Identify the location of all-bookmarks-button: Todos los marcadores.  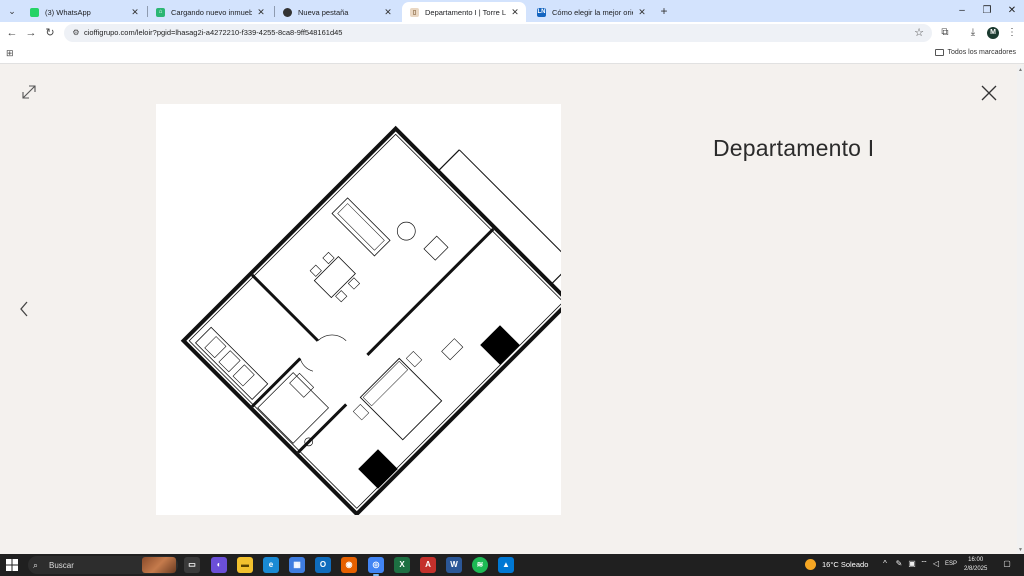
(975, 52).